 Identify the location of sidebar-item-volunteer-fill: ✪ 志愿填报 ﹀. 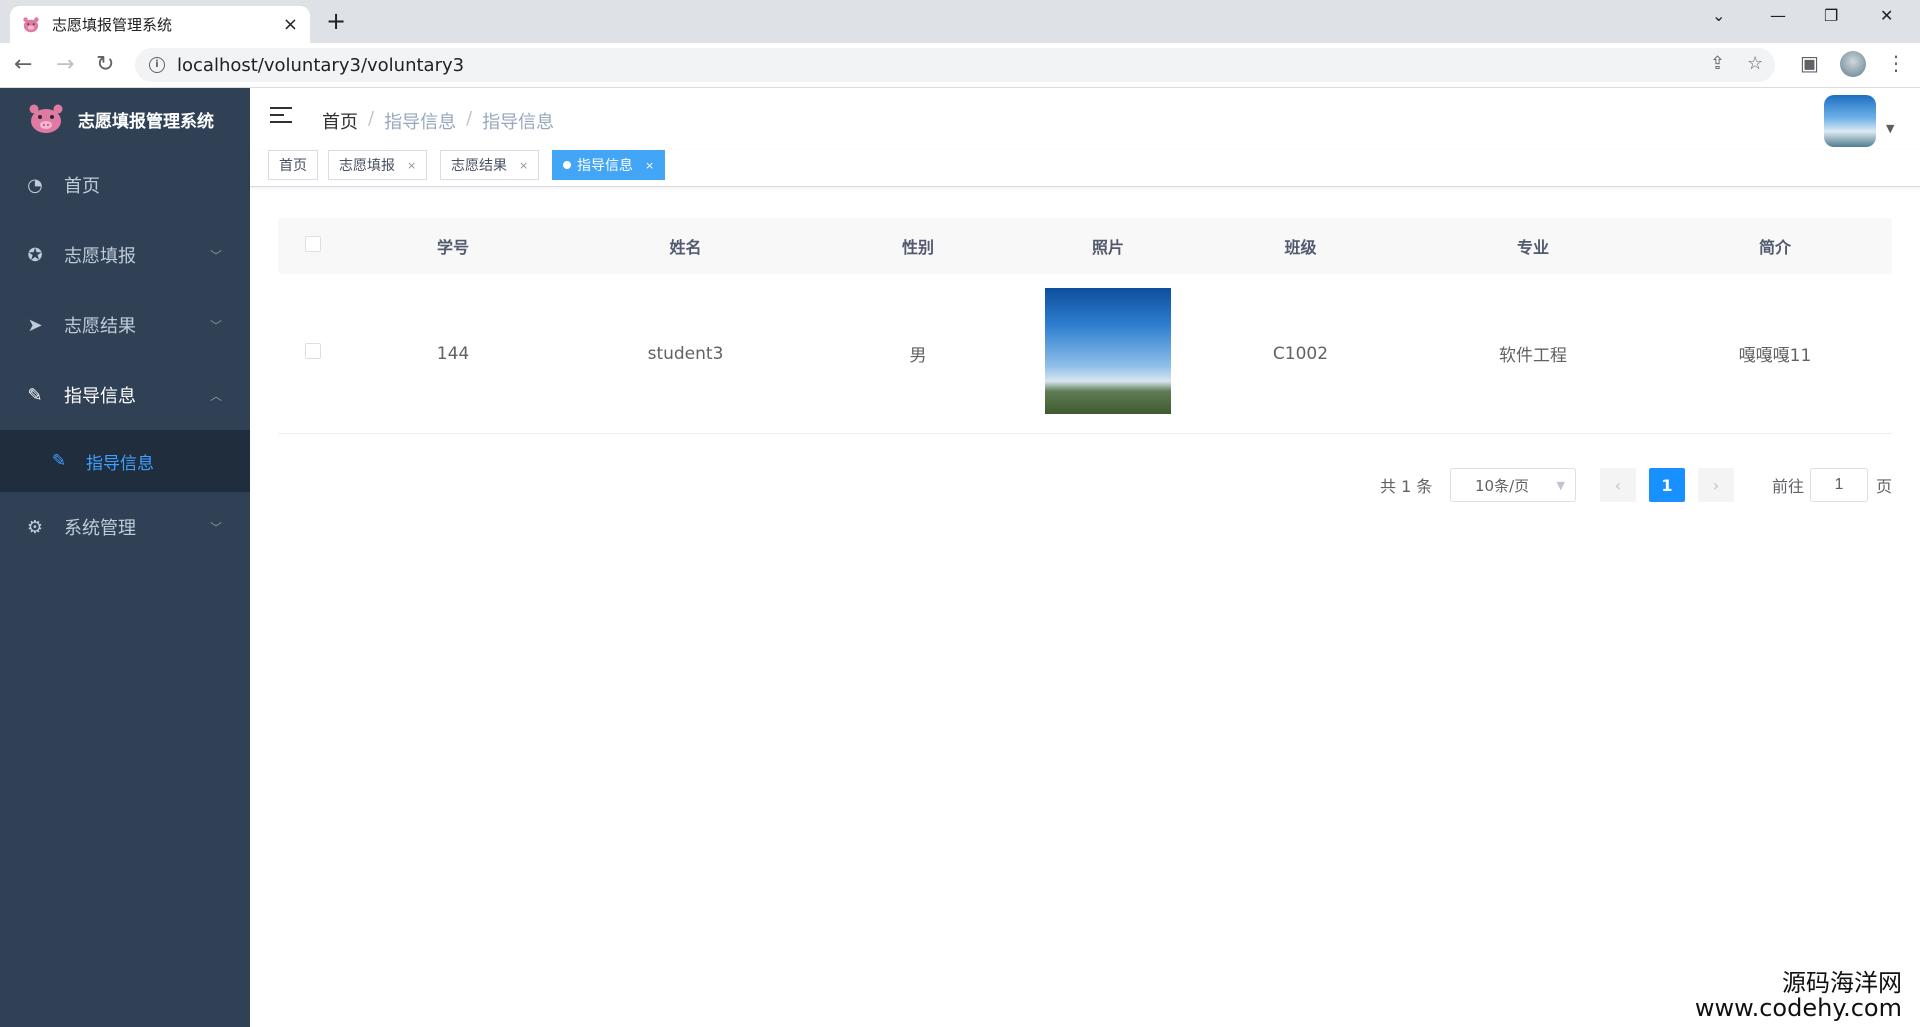
(125, 255).